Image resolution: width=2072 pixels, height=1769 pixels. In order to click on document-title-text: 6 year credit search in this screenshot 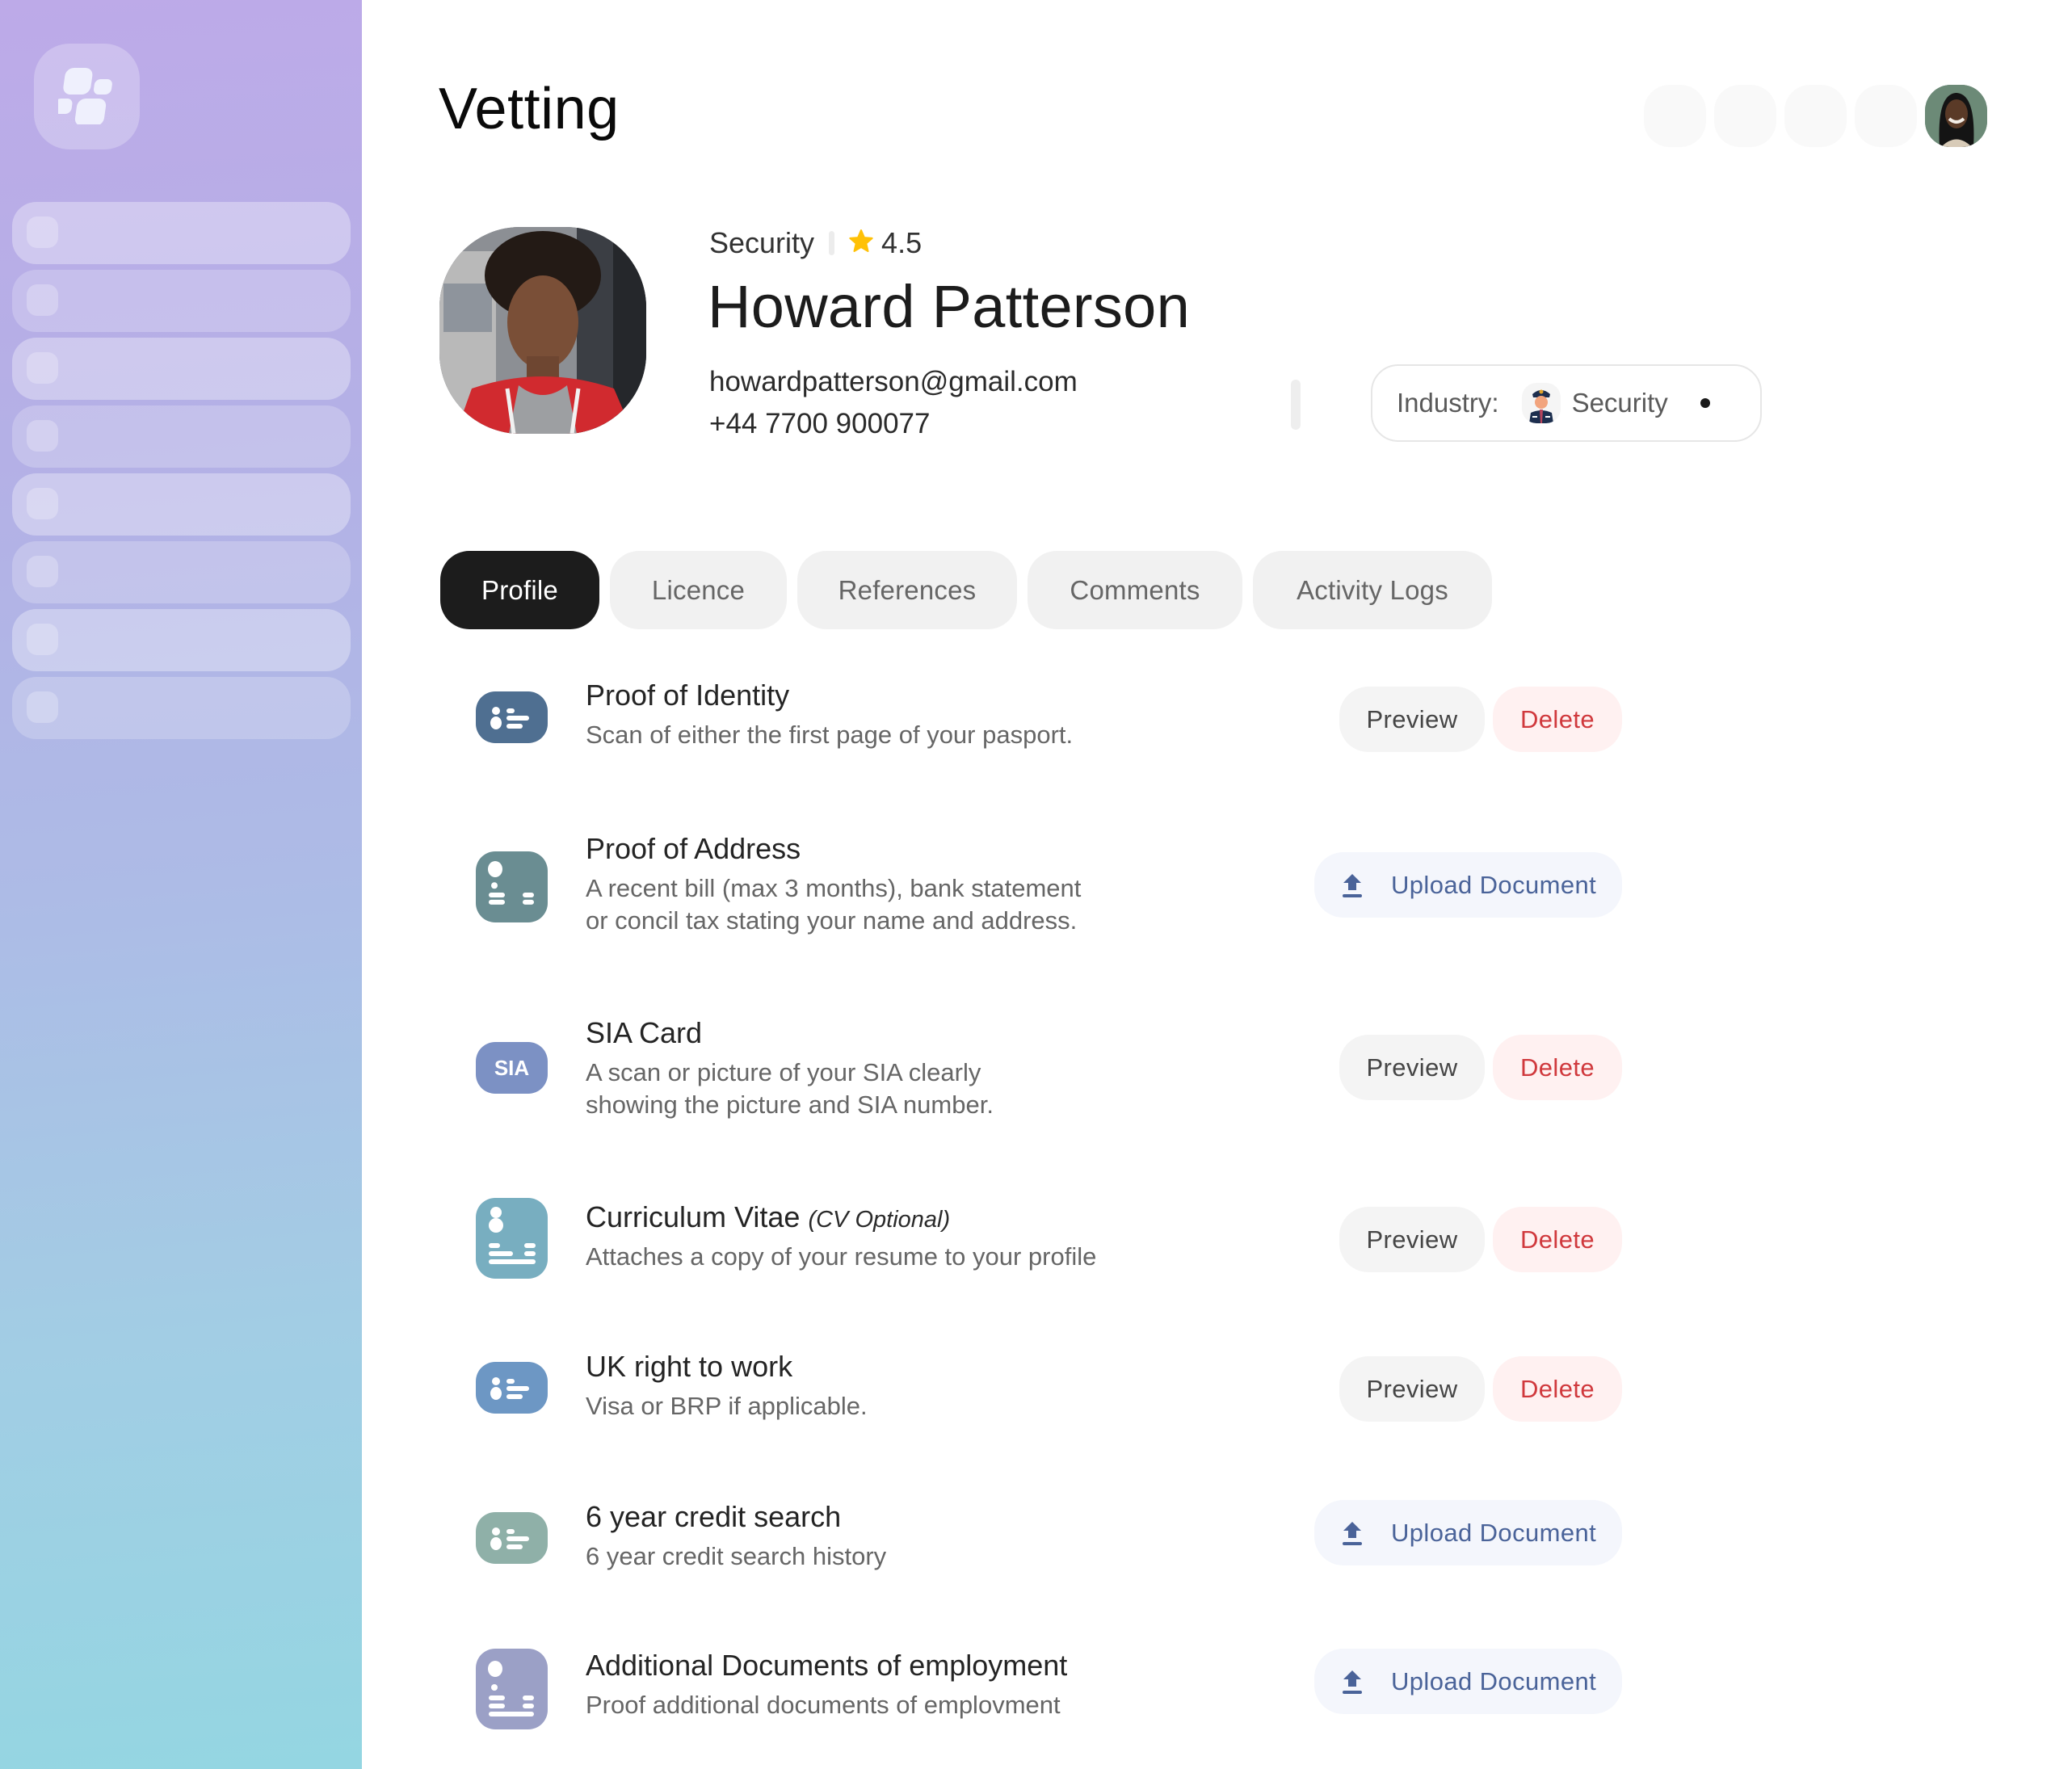, I will do `click(714, 1516)`.